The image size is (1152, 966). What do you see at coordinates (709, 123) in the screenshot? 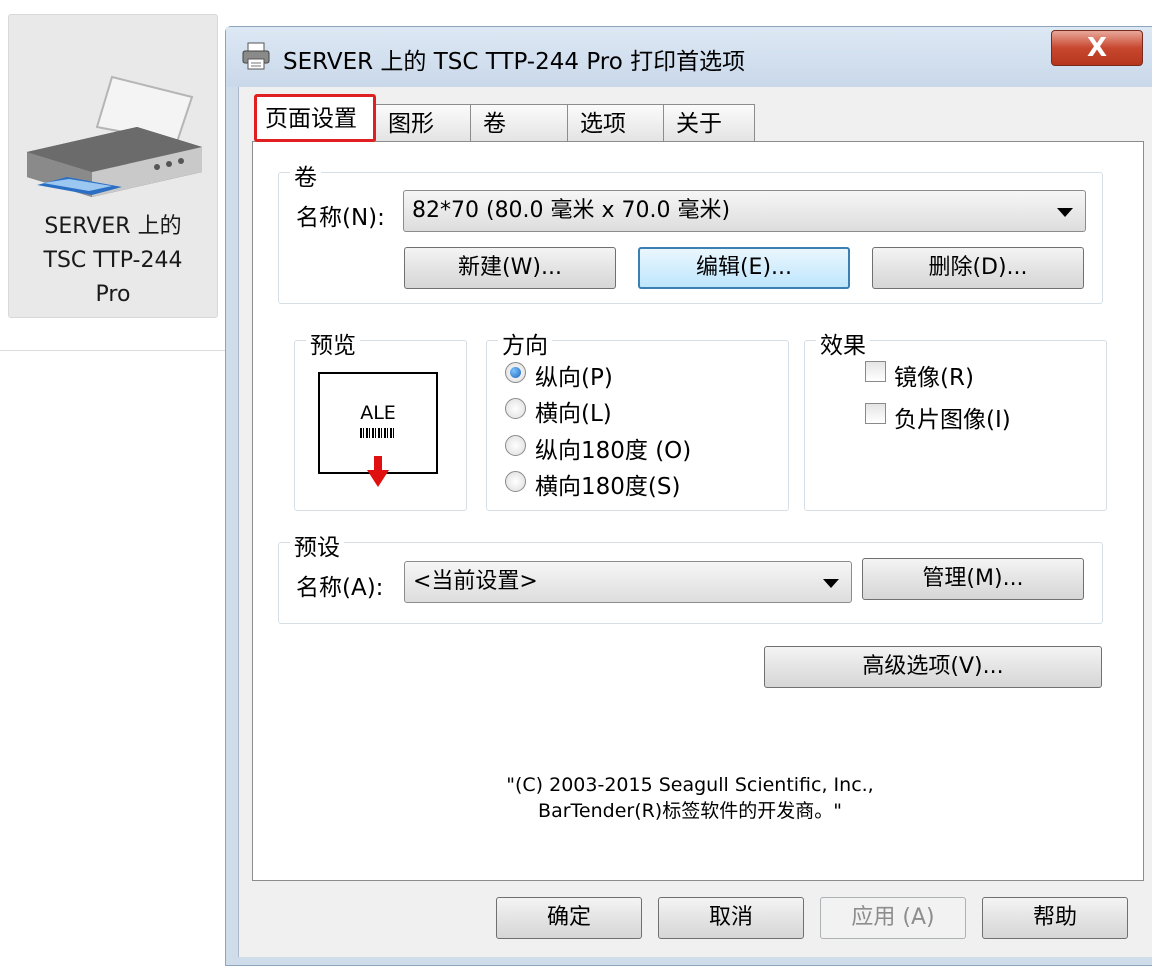
I see `tab-about: 关于` at bounding box center [709, 123].